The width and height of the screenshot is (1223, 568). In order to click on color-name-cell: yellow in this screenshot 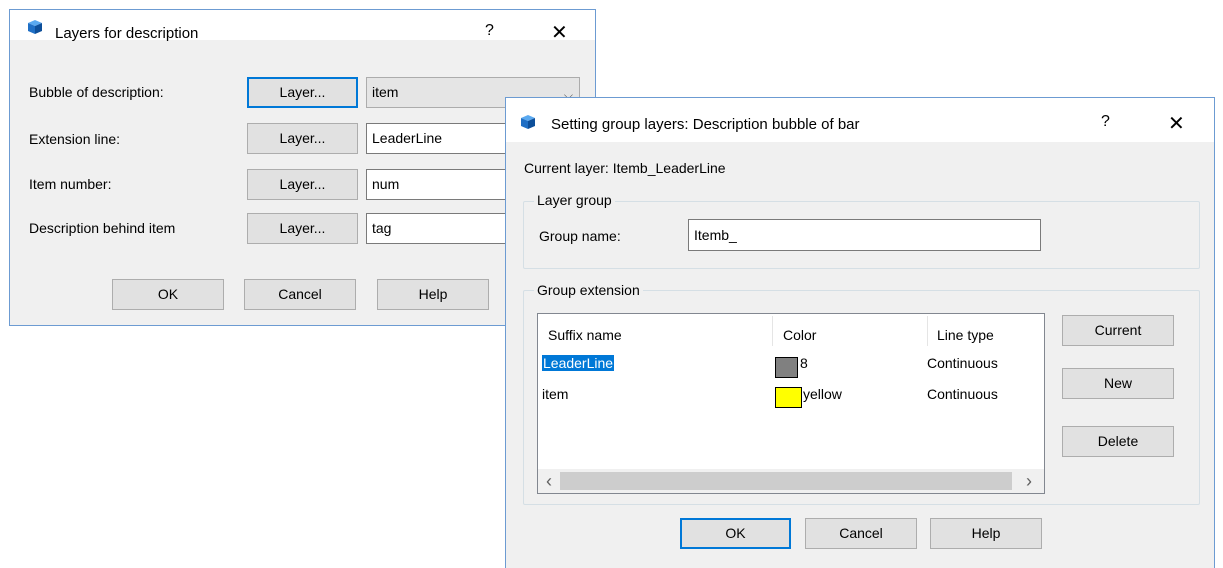, I will do `click(822, 394)`.